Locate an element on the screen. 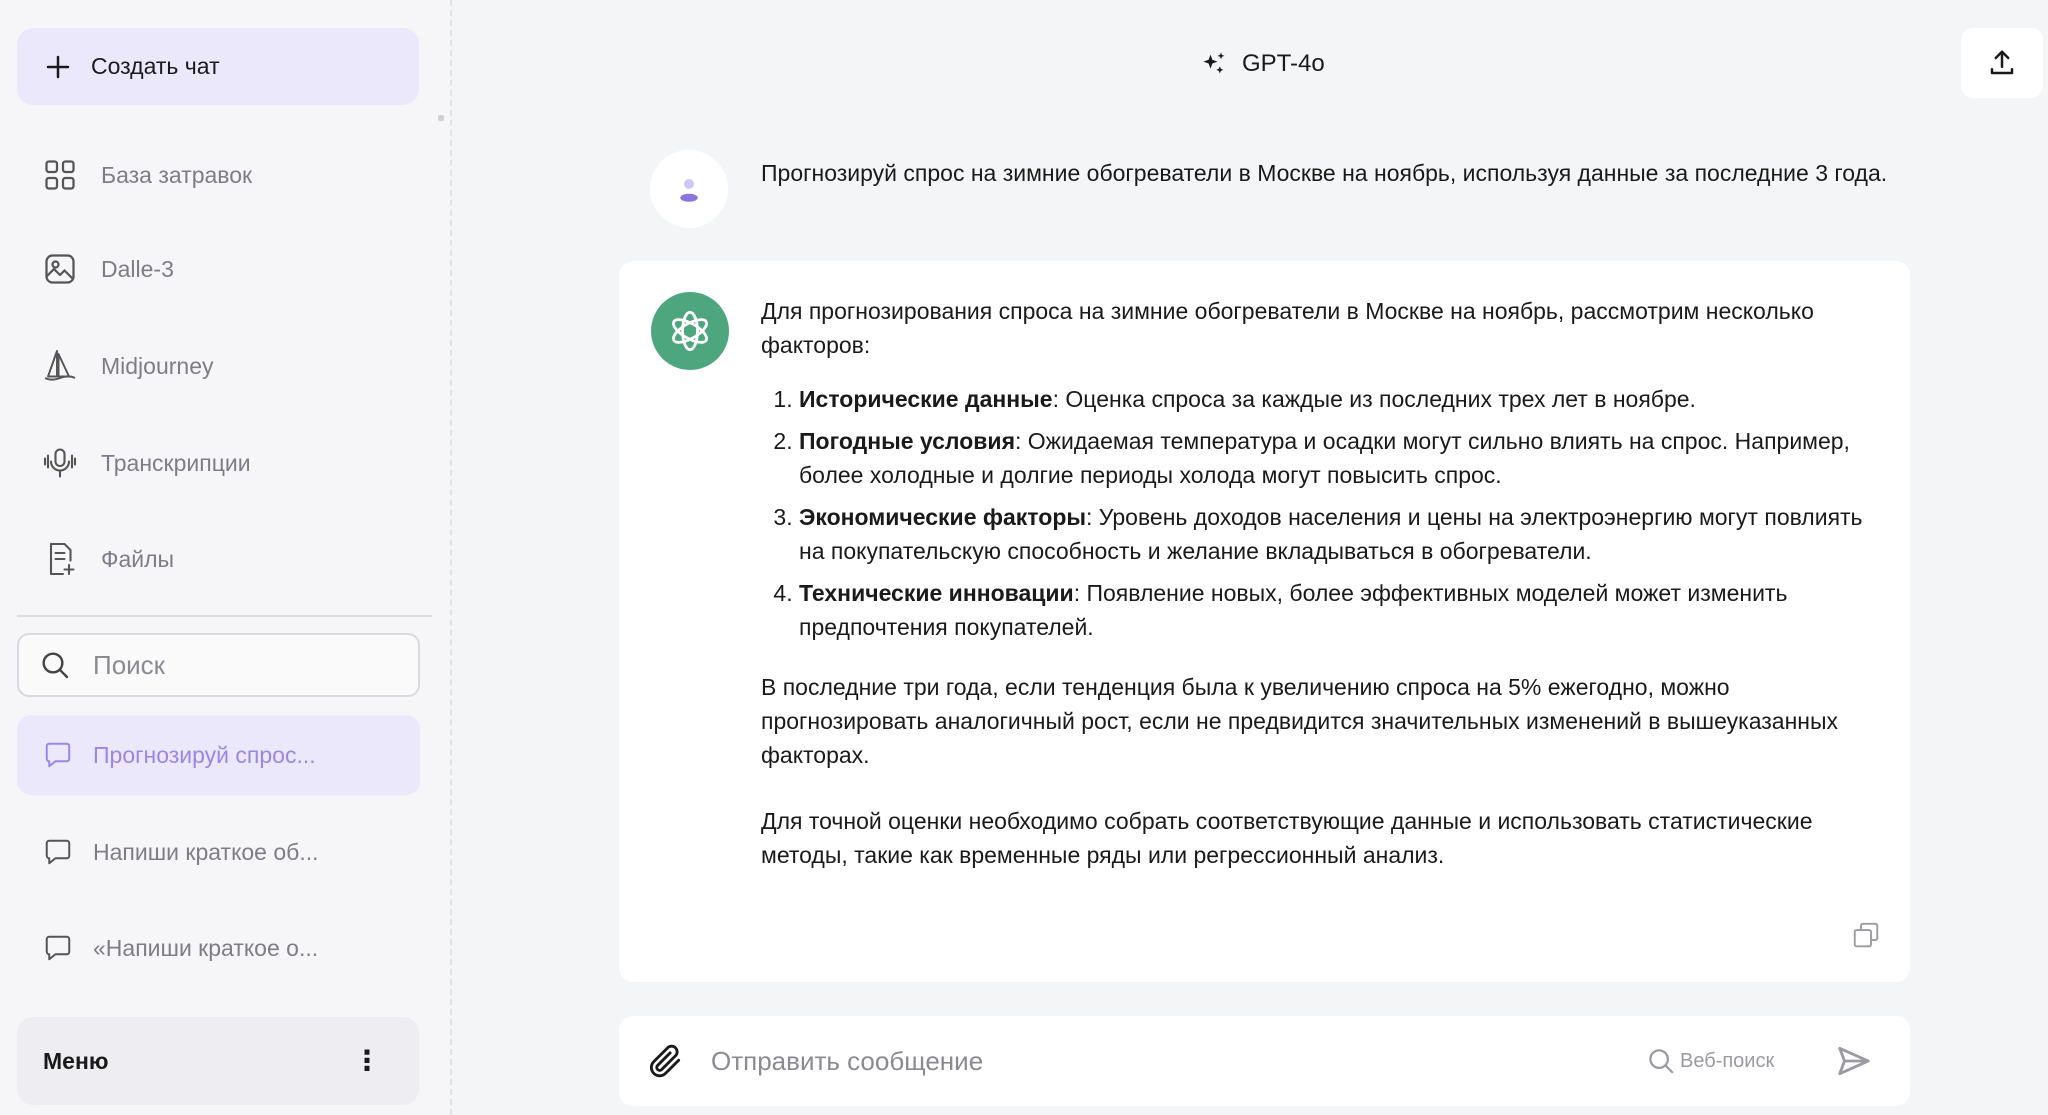  new-chat-label: Создать чат is located at coordinates (155, 66).